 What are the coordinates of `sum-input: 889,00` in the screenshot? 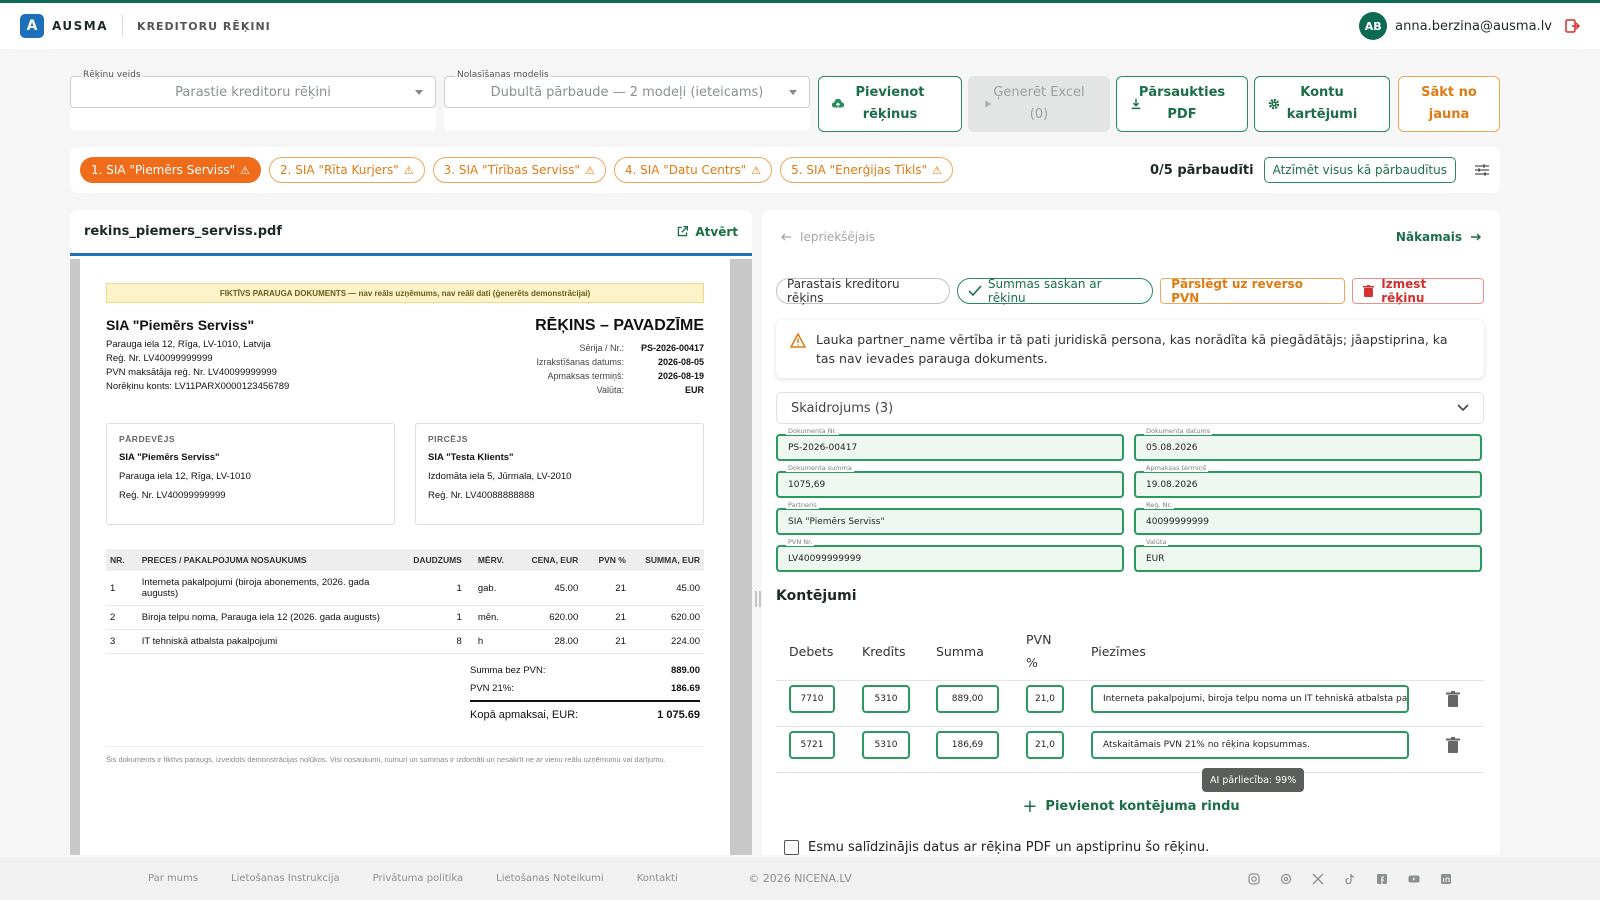 It's located at (967, 699).